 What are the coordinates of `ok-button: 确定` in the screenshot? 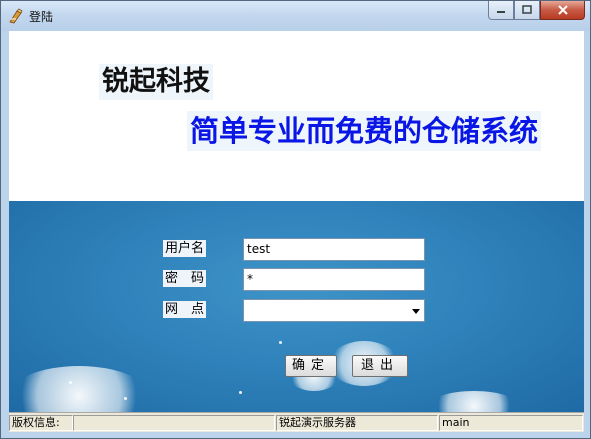 It's located at (311, 366).